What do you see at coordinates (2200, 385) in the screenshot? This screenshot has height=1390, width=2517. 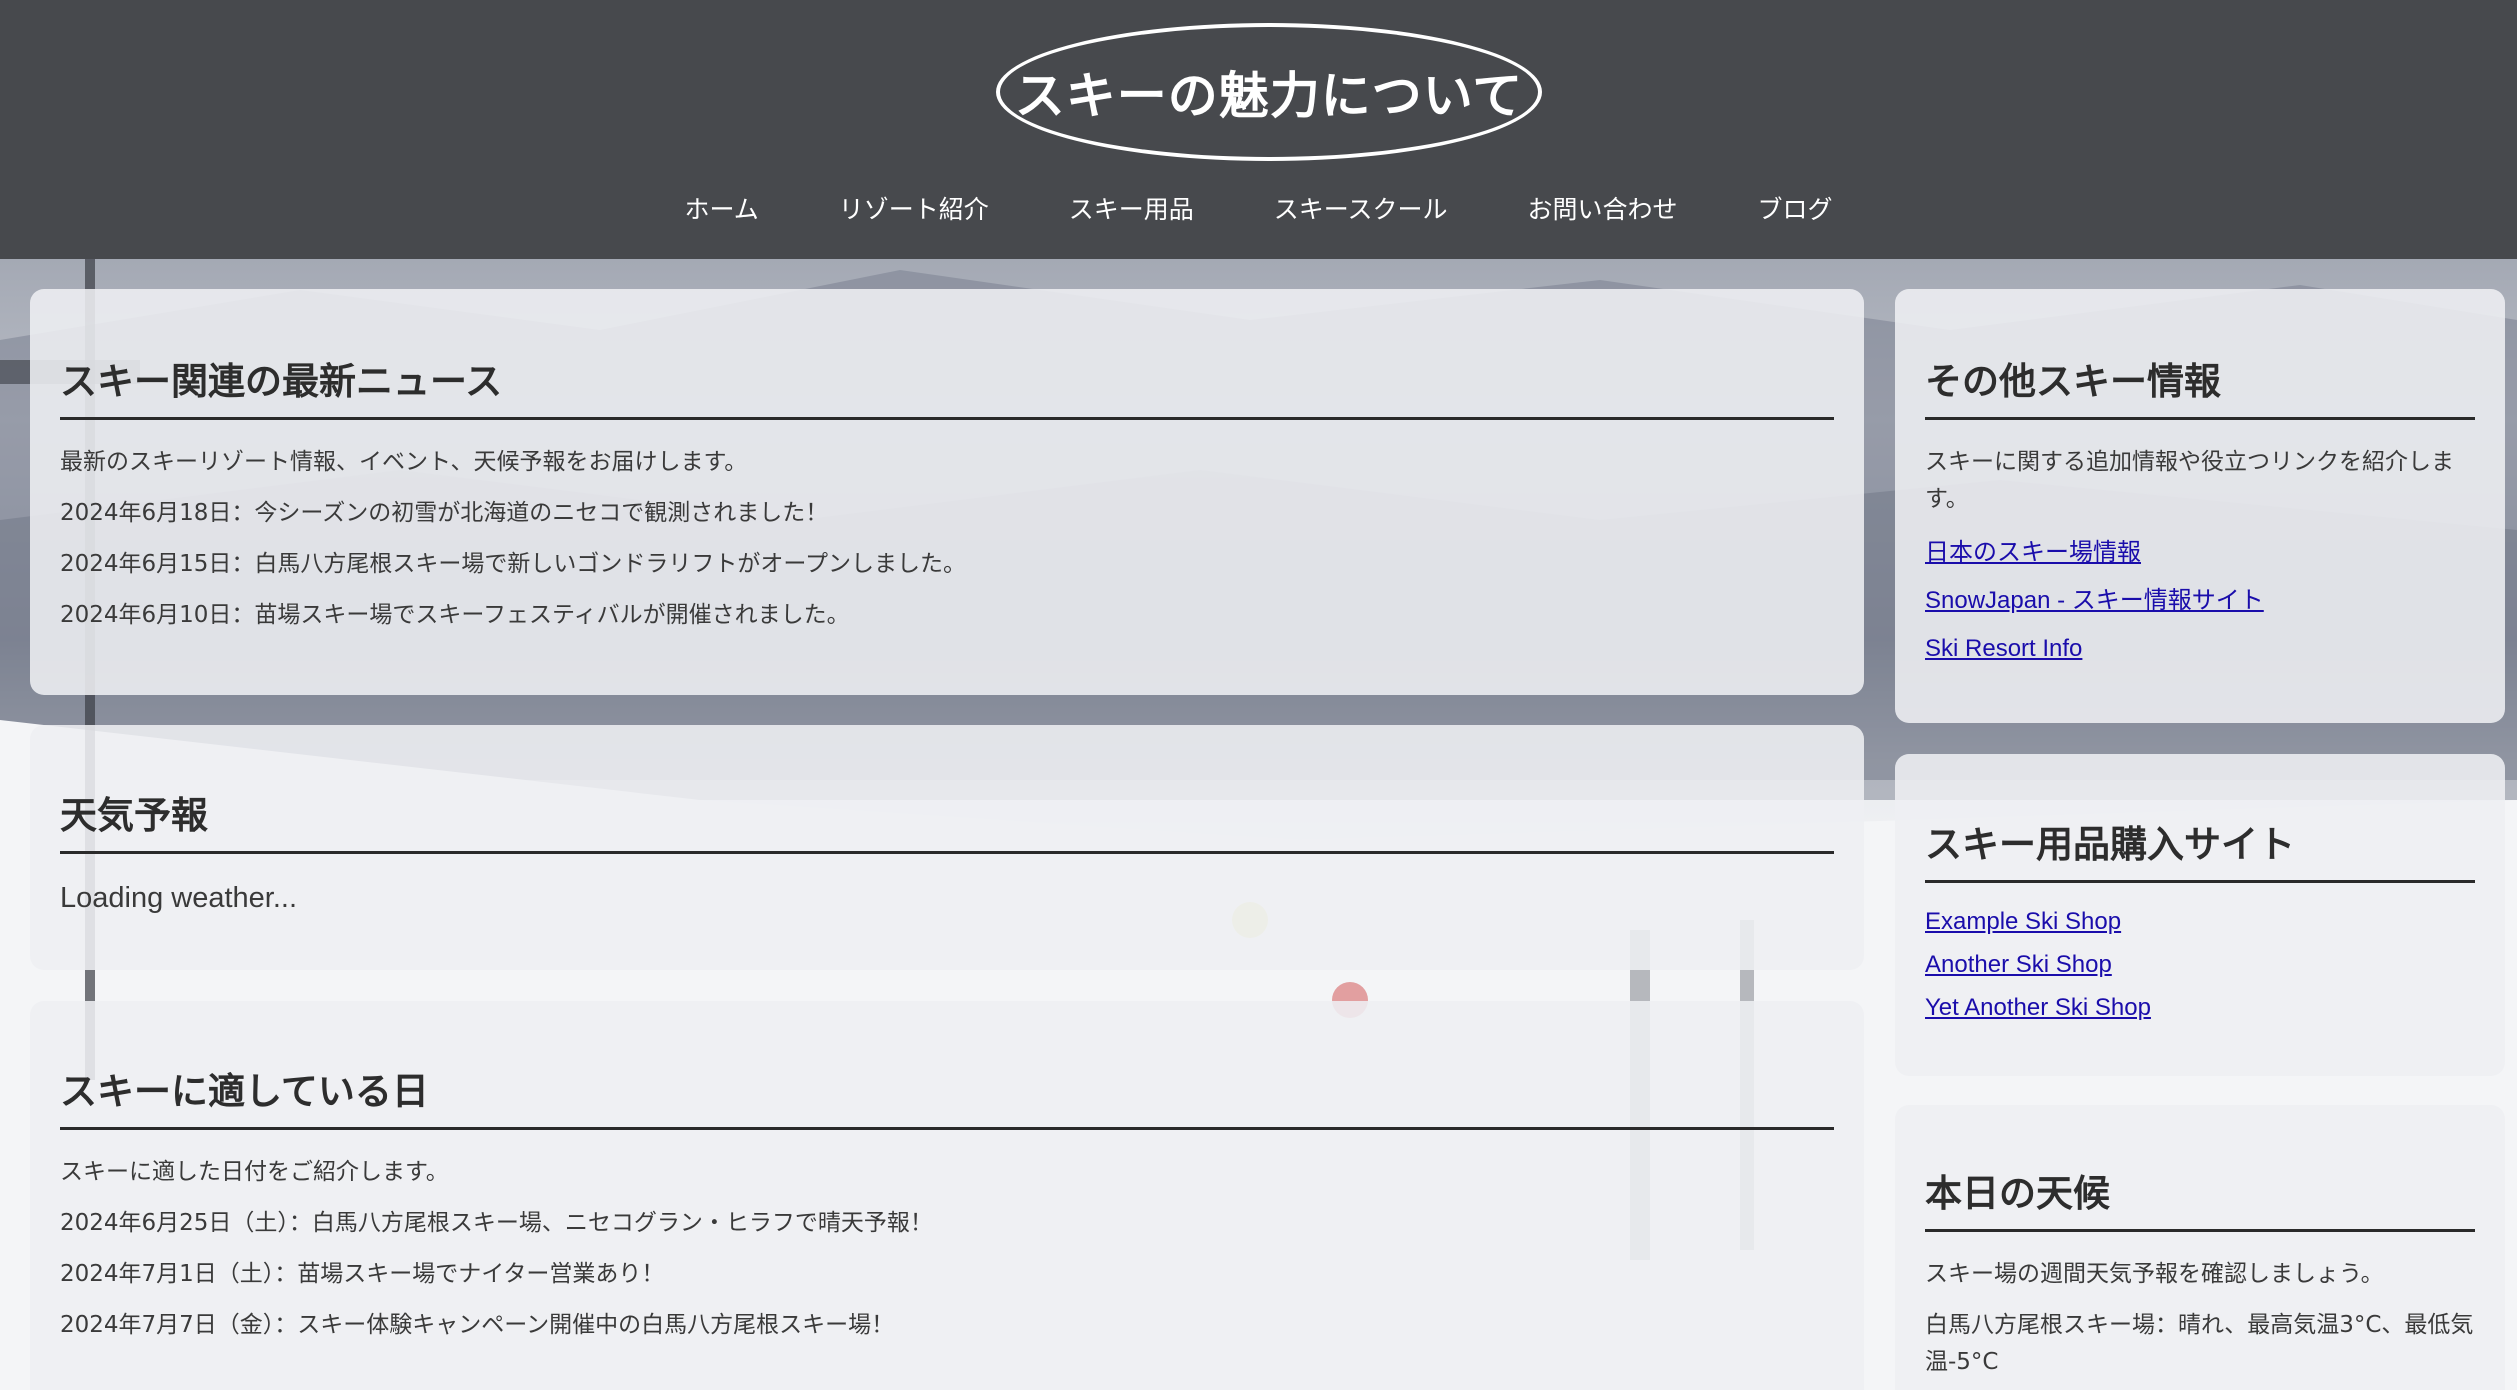 I see `other-info-heading: その他スキー情報` at bounding box center [2200, 385].